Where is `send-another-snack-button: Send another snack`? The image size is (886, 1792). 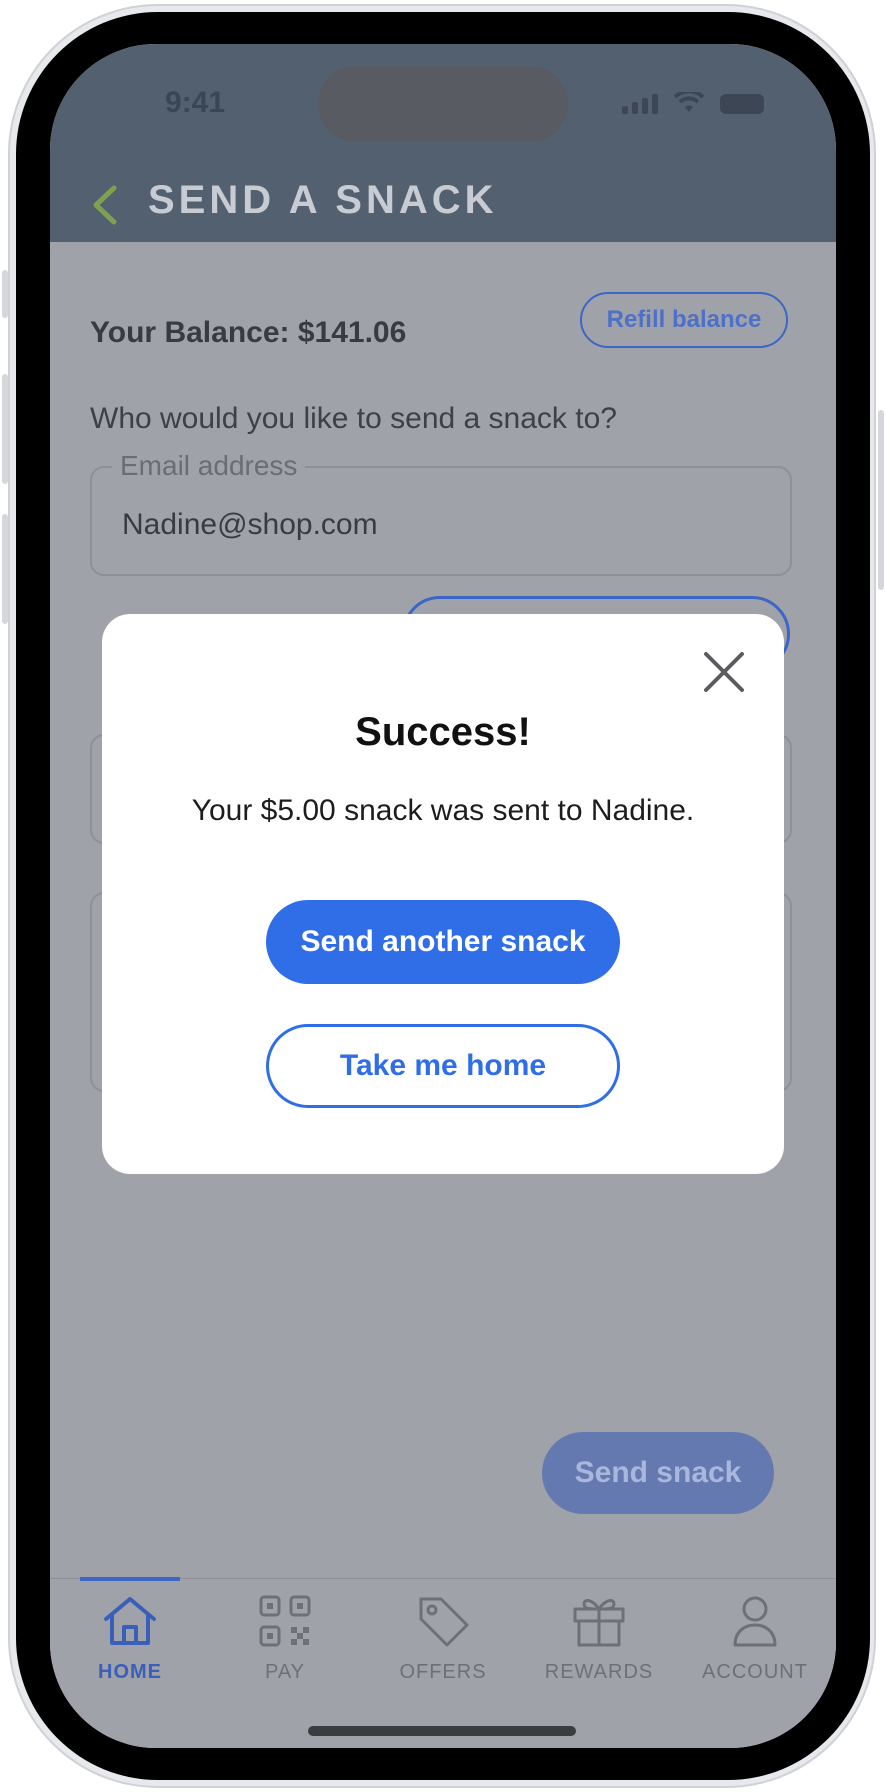 send-another-snack-button: Send another snack is located at coordinates (443, 942).